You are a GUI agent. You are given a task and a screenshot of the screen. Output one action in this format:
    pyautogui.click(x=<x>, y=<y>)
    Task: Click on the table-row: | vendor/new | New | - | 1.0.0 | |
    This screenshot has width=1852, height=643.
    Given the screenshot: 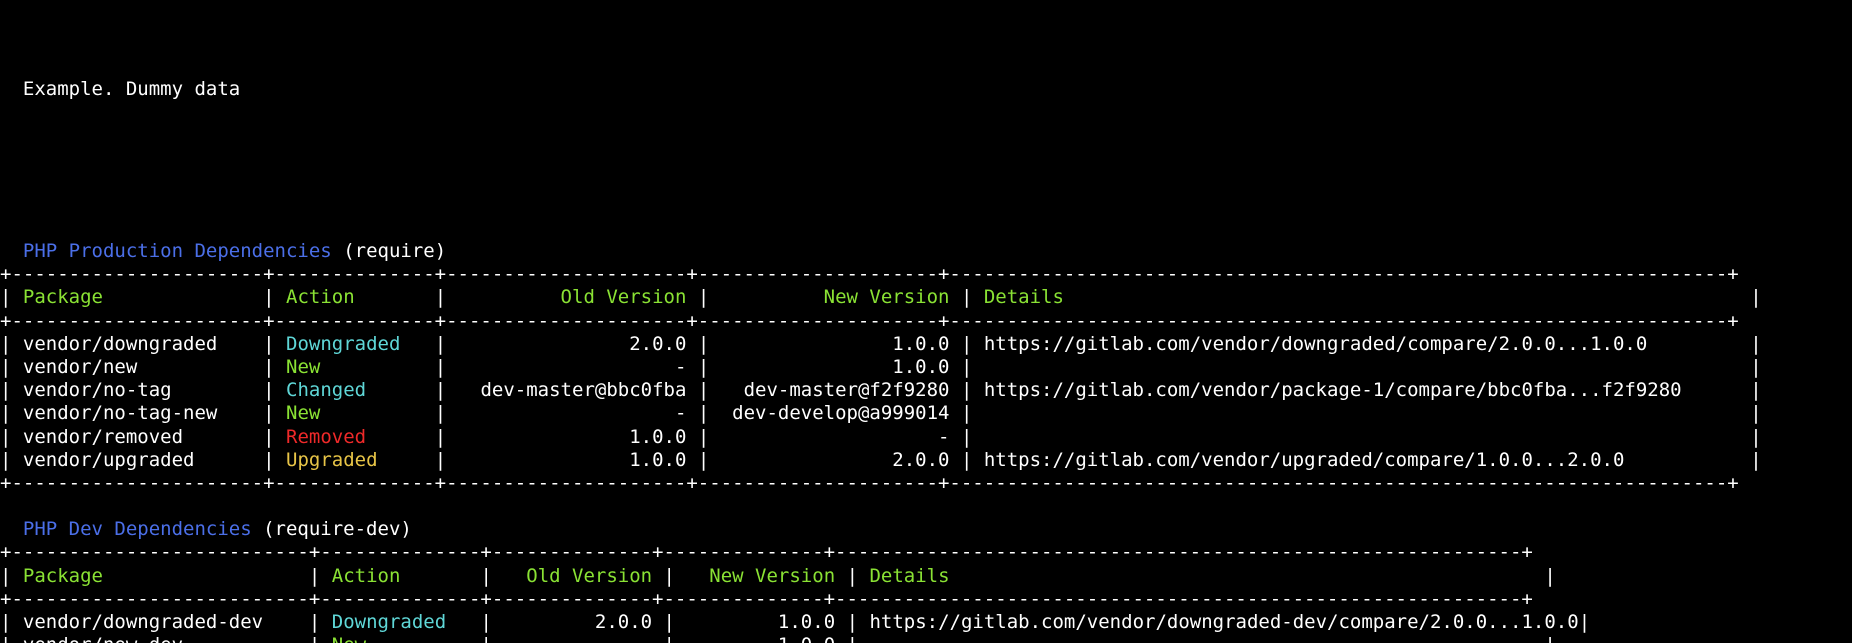 What is the action you would take?
    pyautogui.click(x=926, y=367)
    